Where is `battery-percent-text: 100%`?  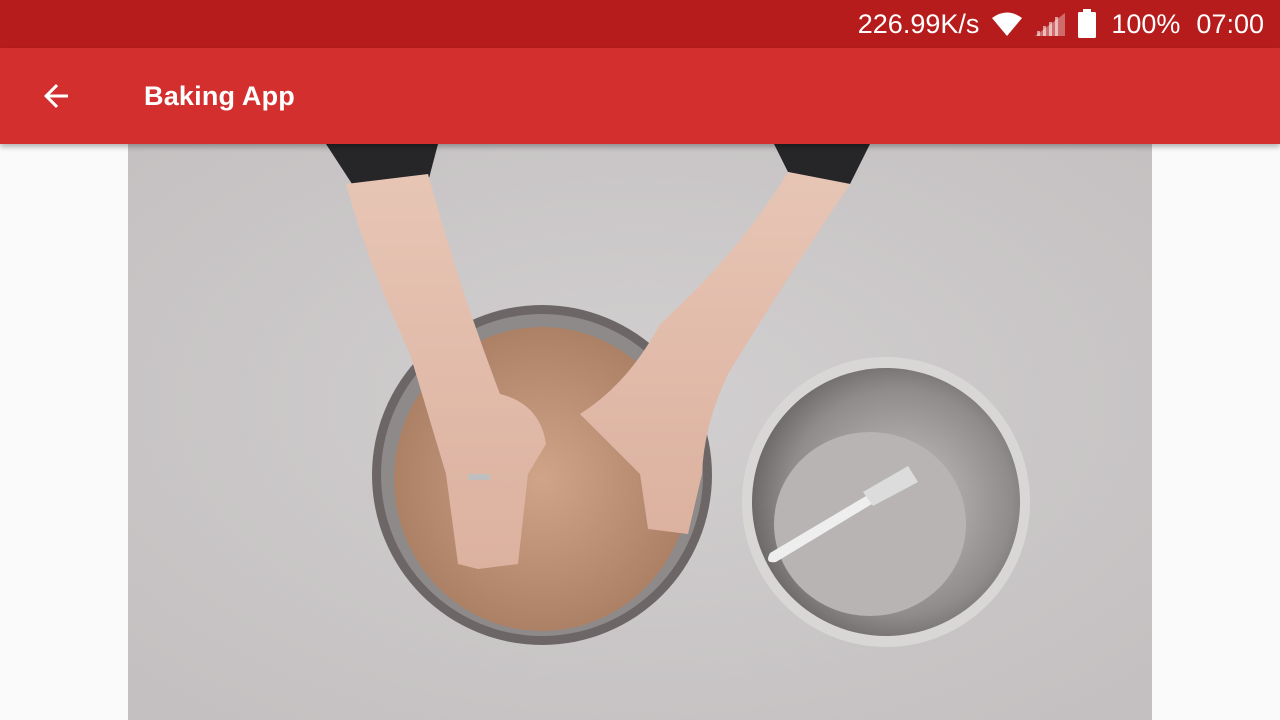
battery-percent-text: 100% is located at coordinates (1146, 23).